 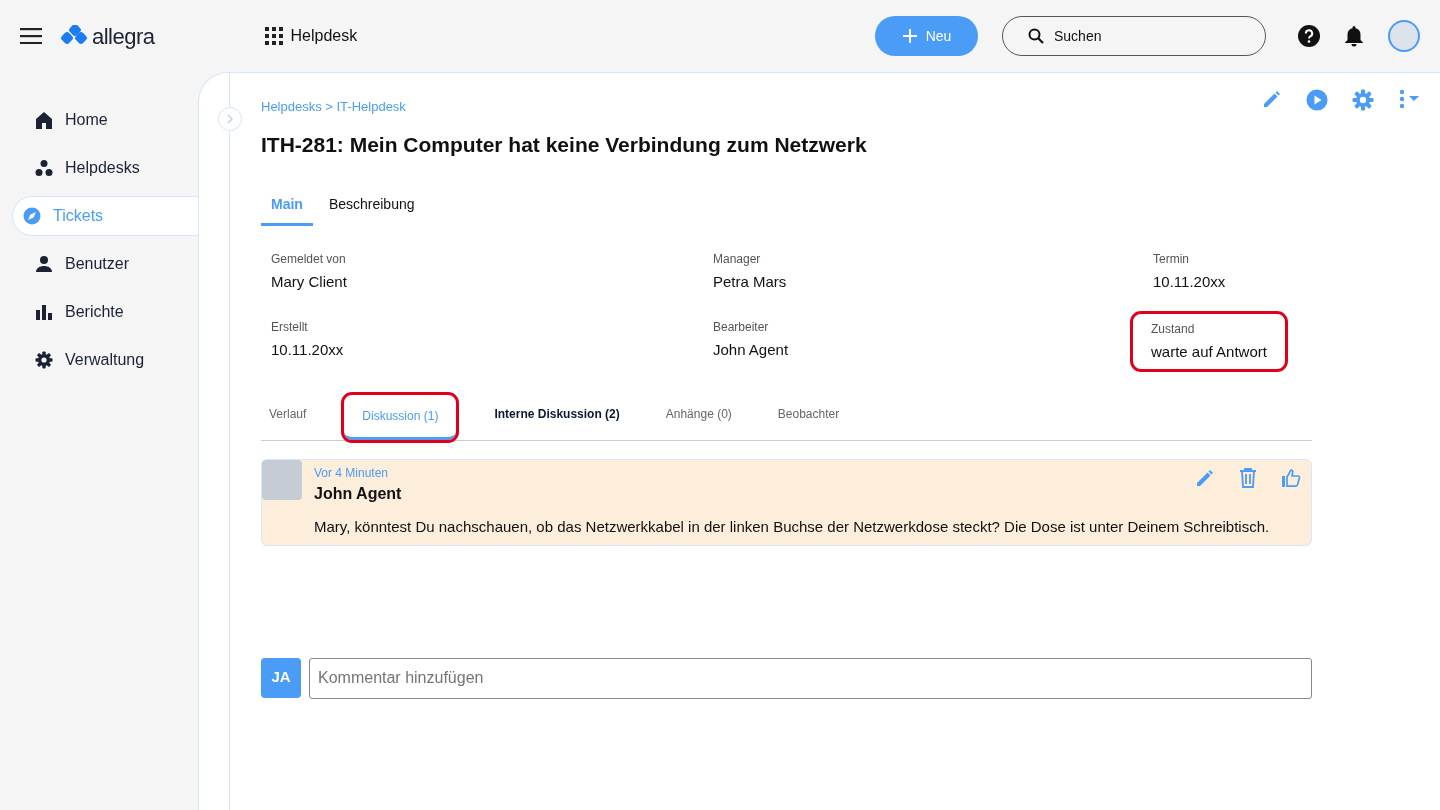 I want to click on search-icon, so click(x=1036, y=36).